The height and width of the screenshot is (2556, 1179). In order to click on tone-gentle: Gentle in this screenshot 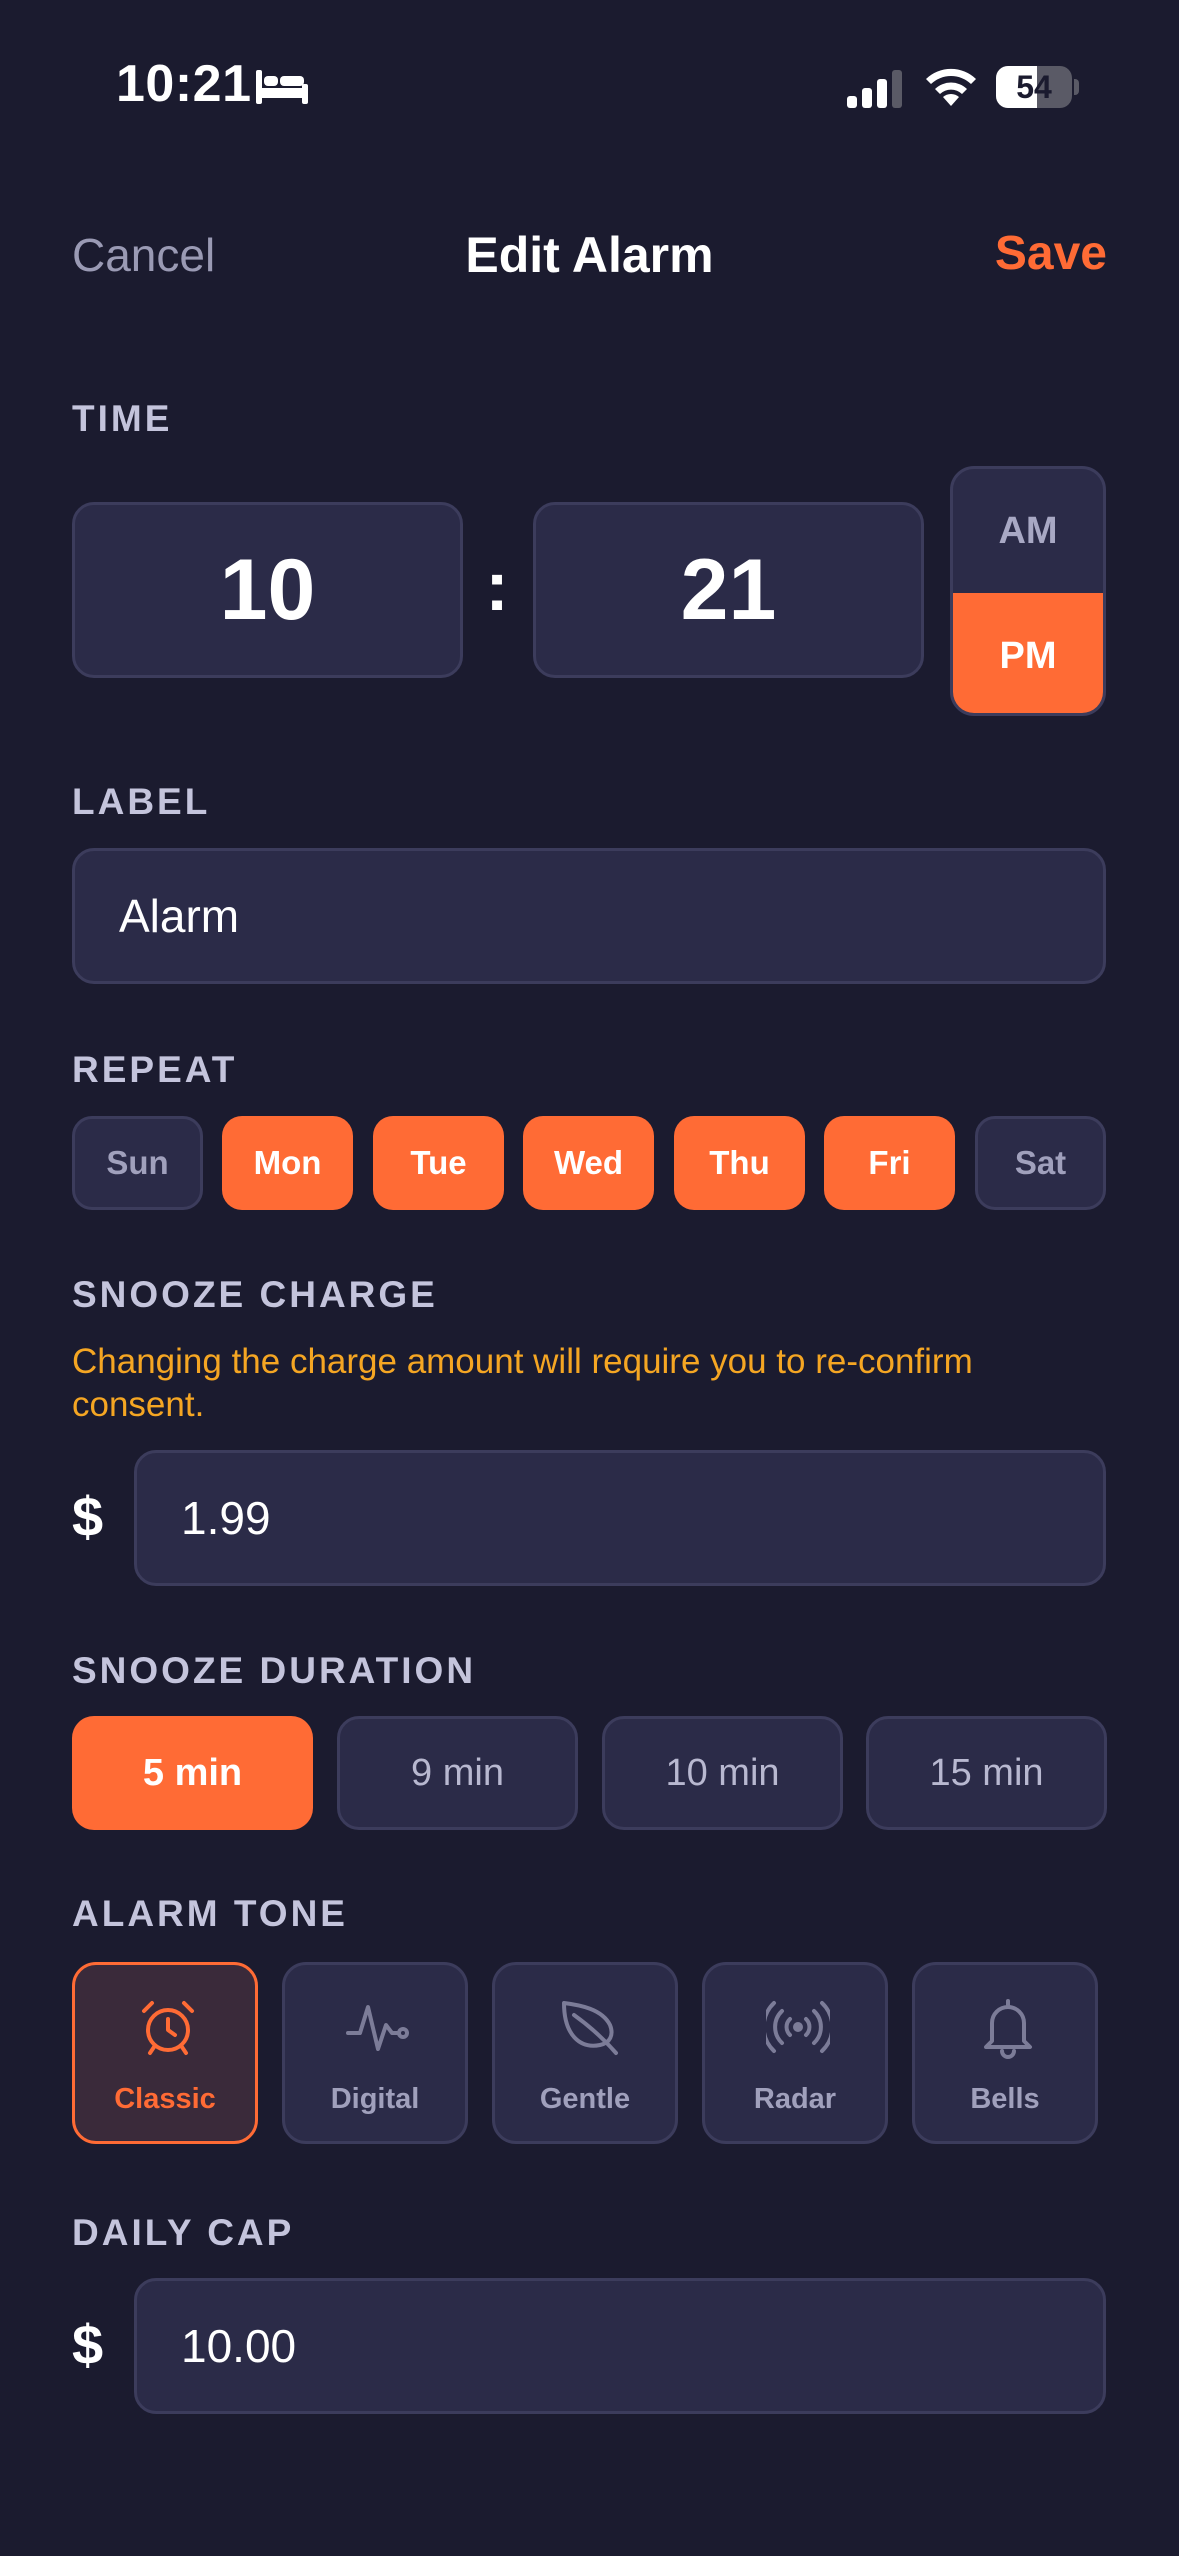, I will do `click(585, 2053)`.